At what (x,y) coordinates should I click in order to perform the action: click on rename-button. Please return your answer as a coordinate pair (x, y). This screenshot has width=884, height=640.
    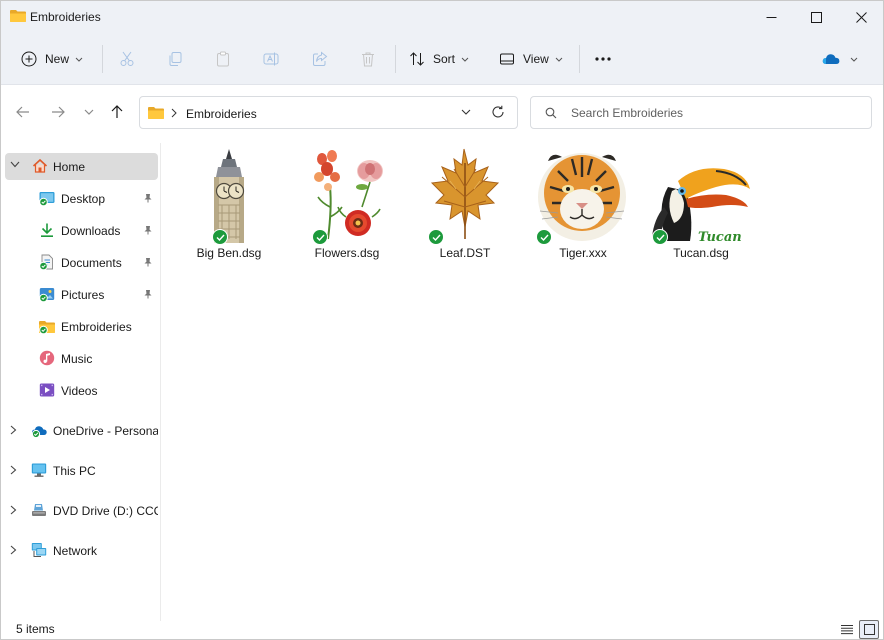
    Looking at the image, I should click on (271, 59).